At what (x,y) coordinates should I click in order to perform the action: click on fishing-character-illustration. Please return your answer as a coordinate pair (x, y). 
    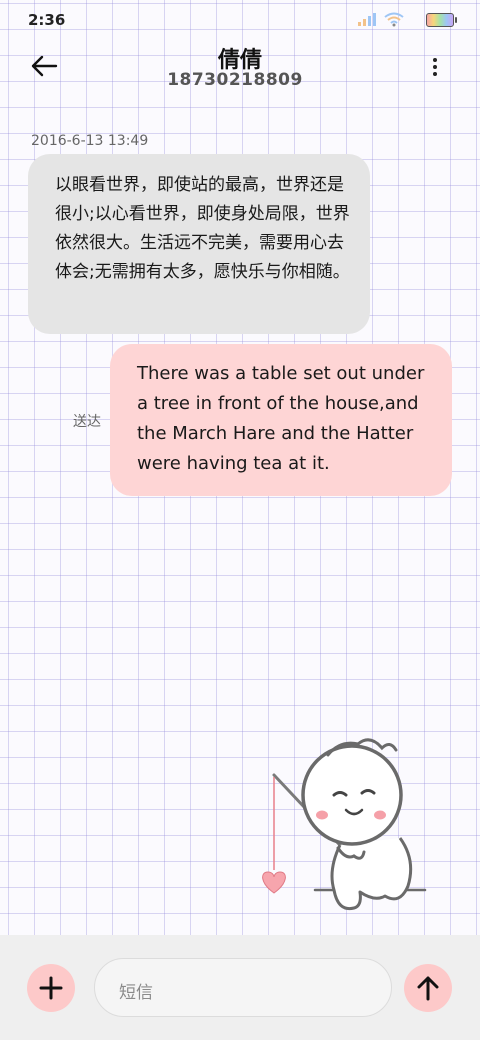
    Looking at the image, I should click on (344, 824).